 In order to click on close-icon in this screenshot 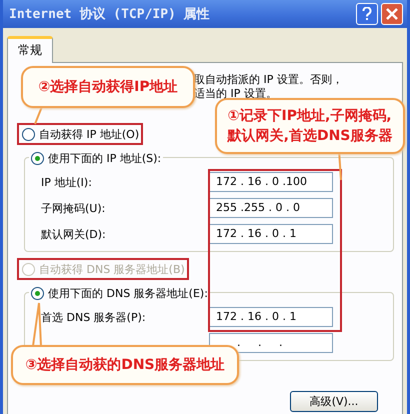, I will do `click(392, 14)`.